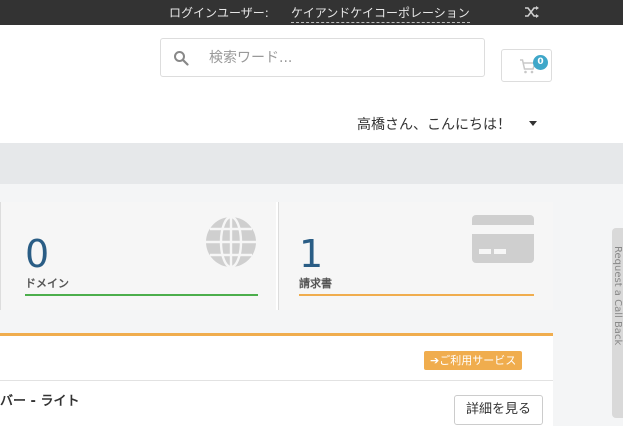 This screenshot has width=623, height=426. I want to click on login-company-link: ケイアンドケイコーポレーション, so click(380, 13).